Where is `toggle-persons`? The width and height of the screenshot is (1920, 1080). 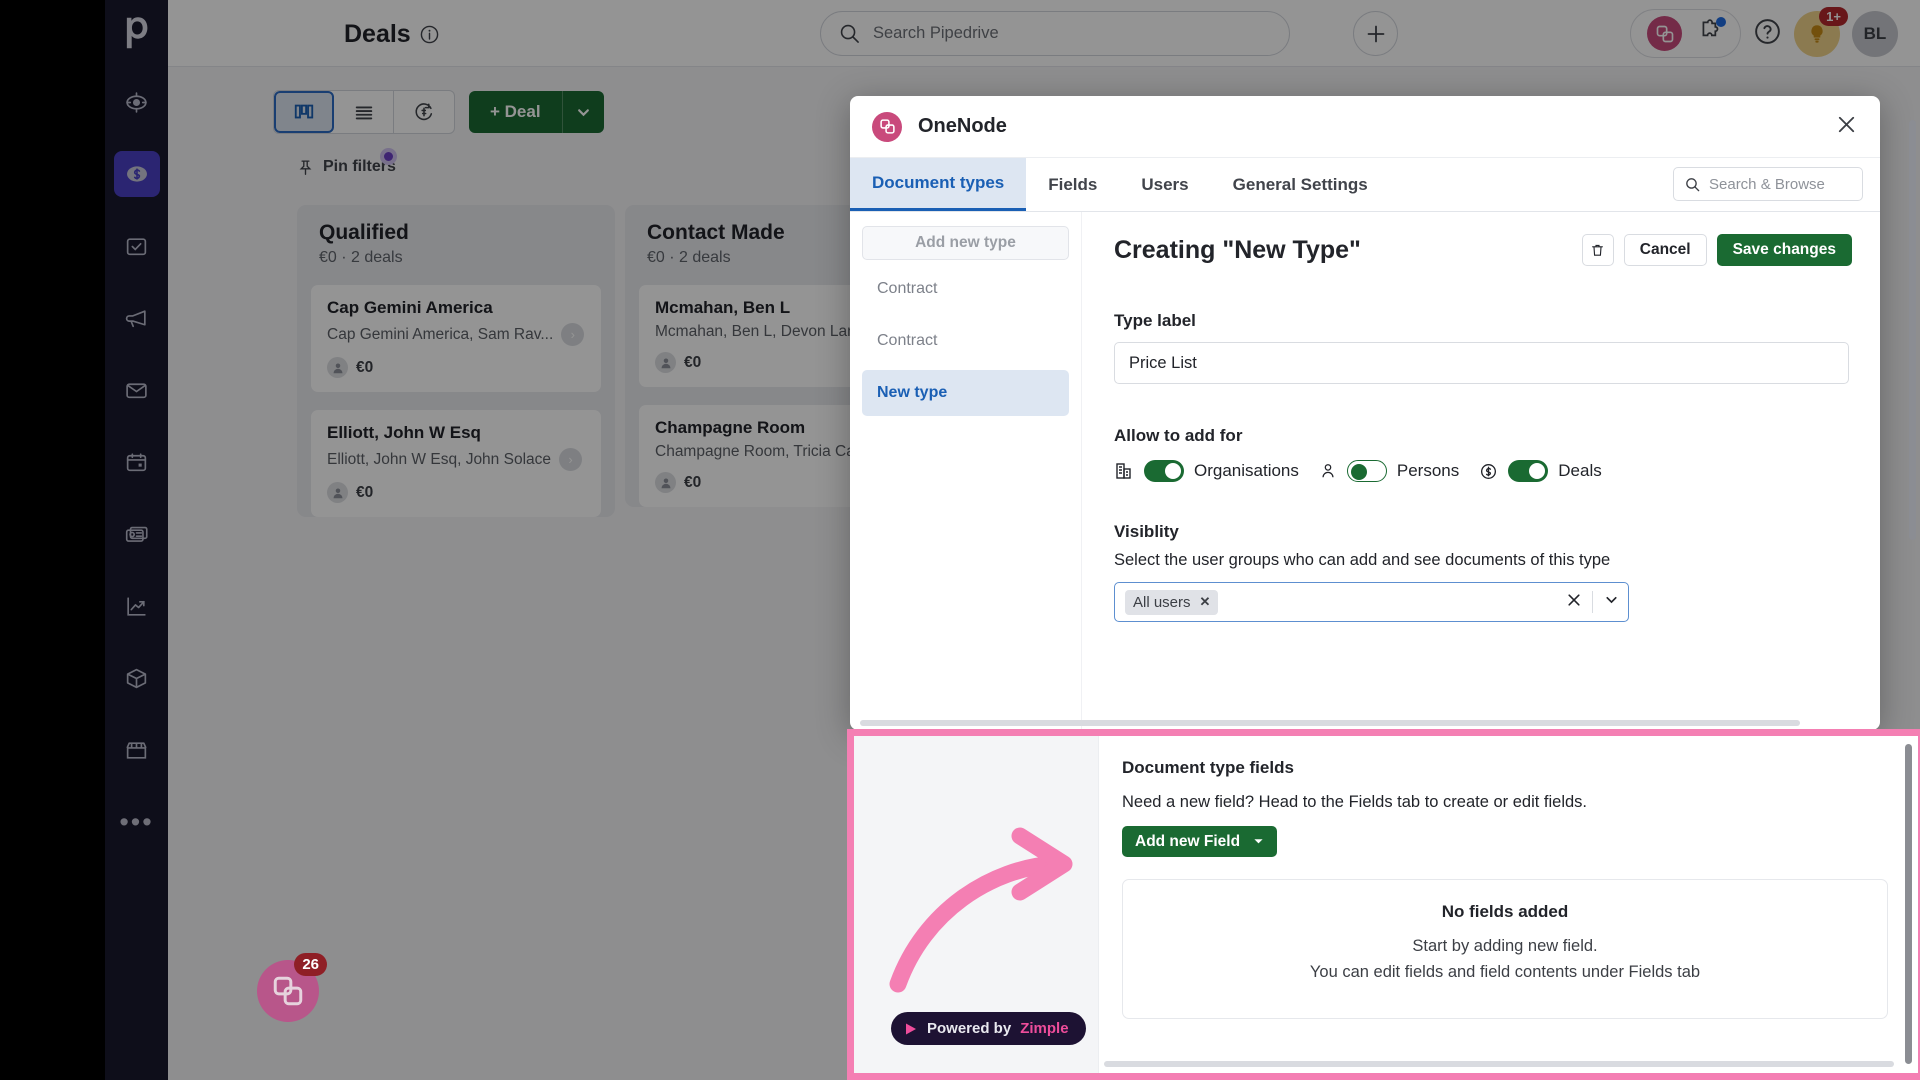
toggle-persons is located at coordinates (1366, 471).